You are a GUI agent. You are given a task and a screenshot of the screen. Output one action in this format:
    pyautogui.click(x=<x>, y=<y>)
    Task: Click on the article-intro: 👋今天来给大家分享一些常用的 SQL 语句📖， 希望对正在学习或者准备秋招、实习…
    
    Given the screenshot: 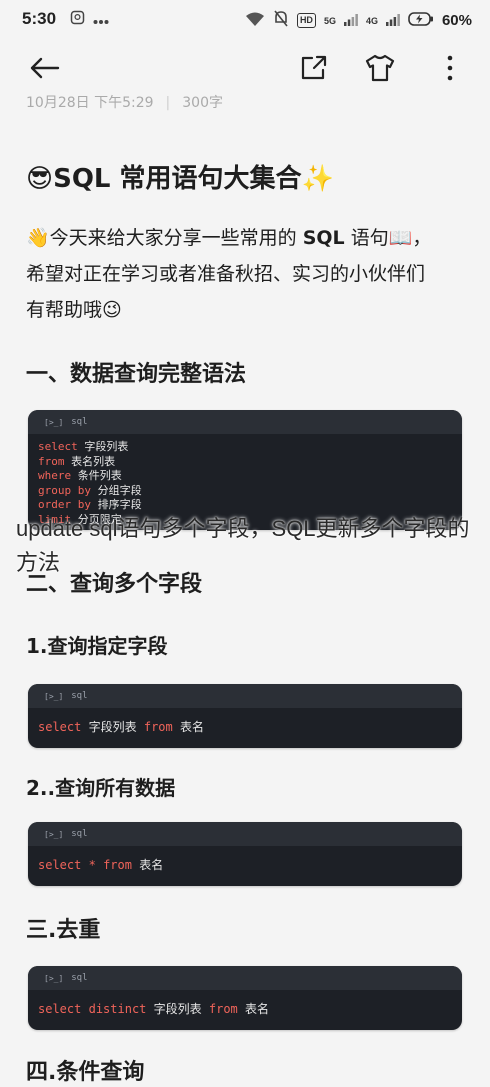 What is the action you would take?
    pyautogui.click(x=246, y=274)
    